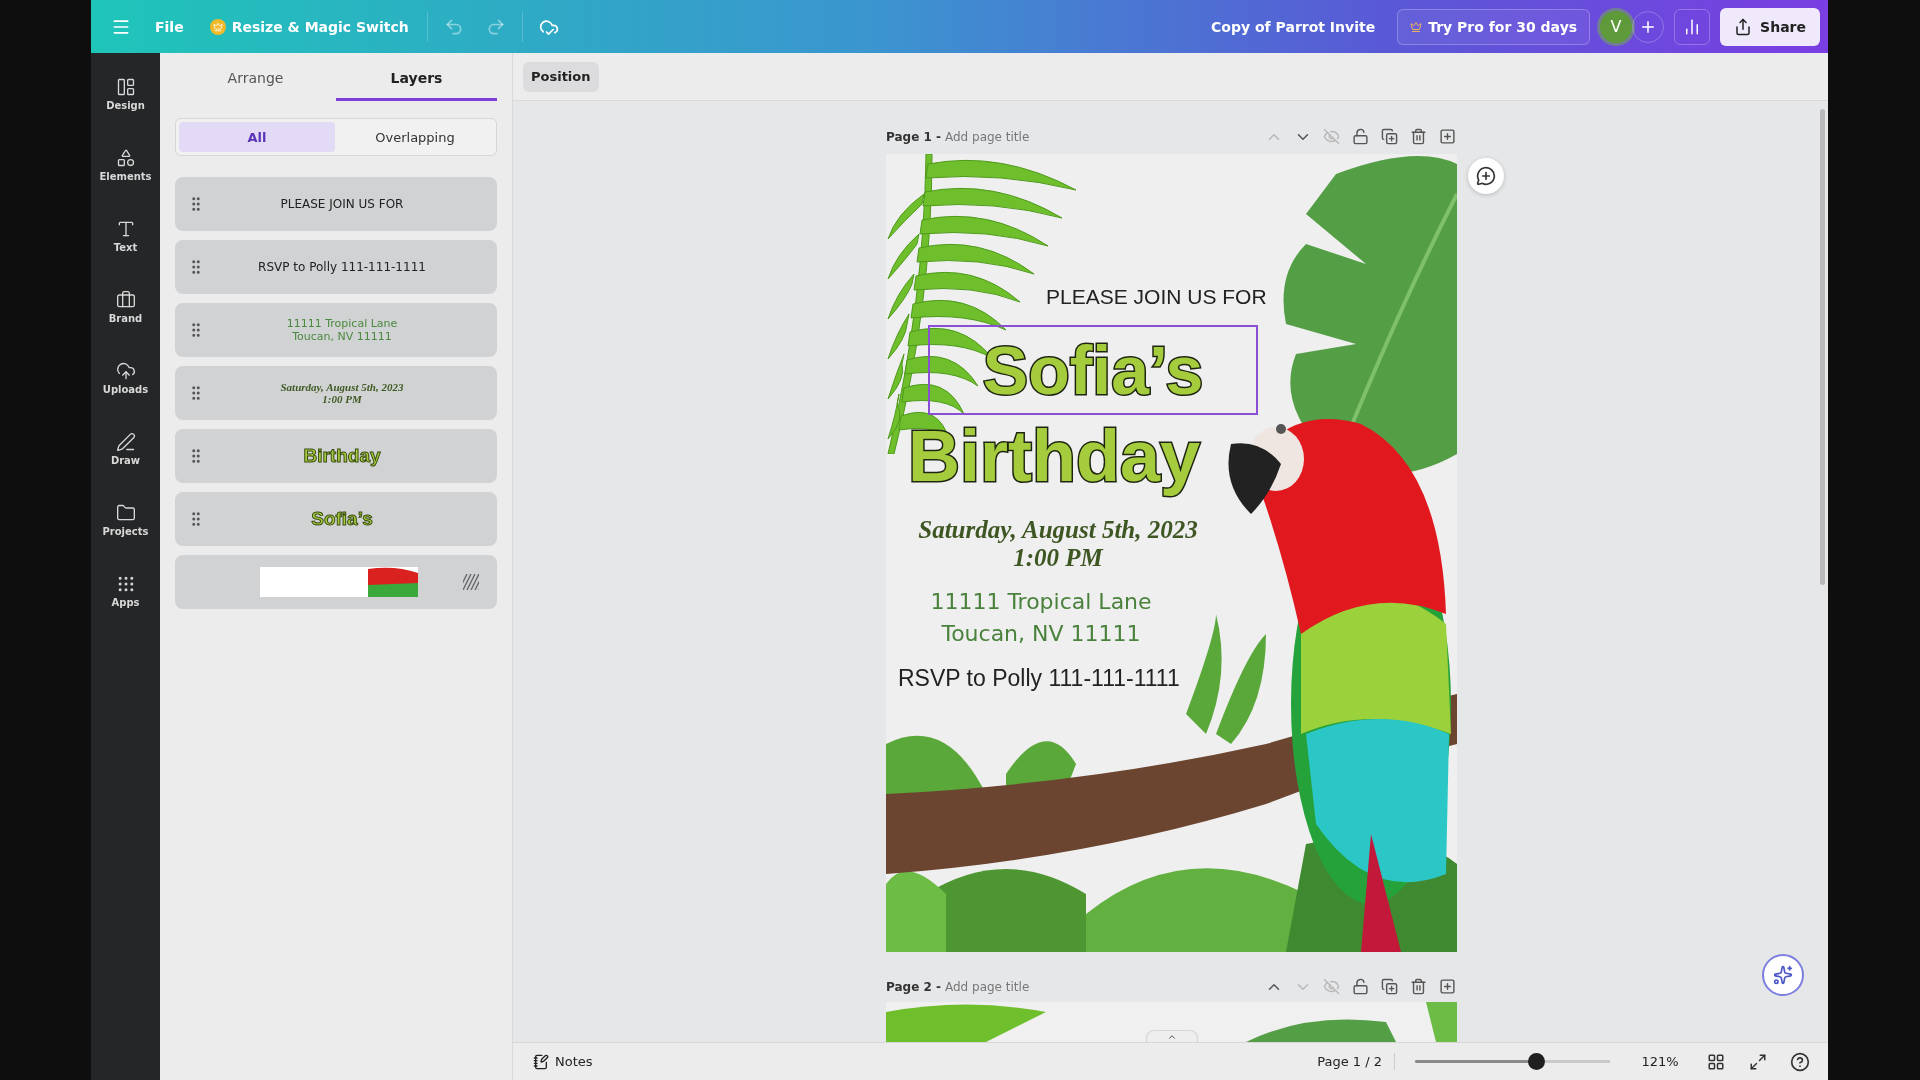 This screenshot has width=1920, height=1080. I want to click on rail-item: Elements, so click(125, 164).